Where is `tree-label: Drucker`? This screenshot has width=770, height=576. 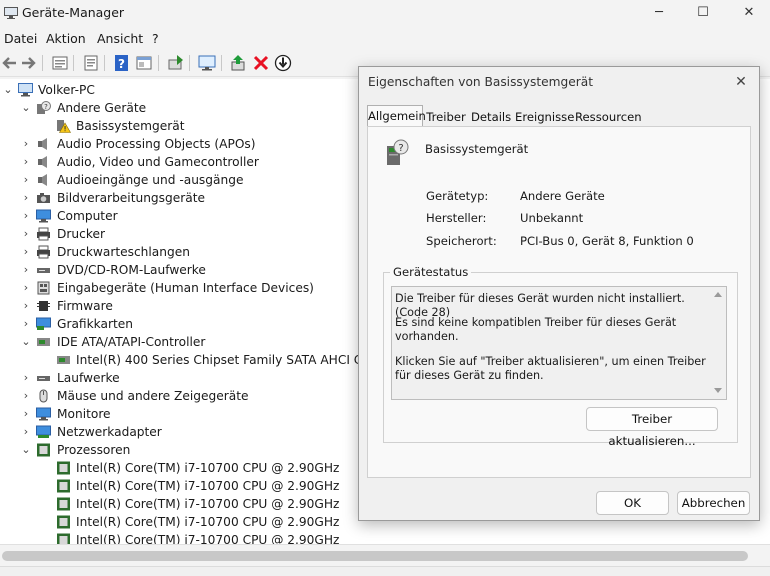
tree-label: Drucker is located at coordinates (81, 234).